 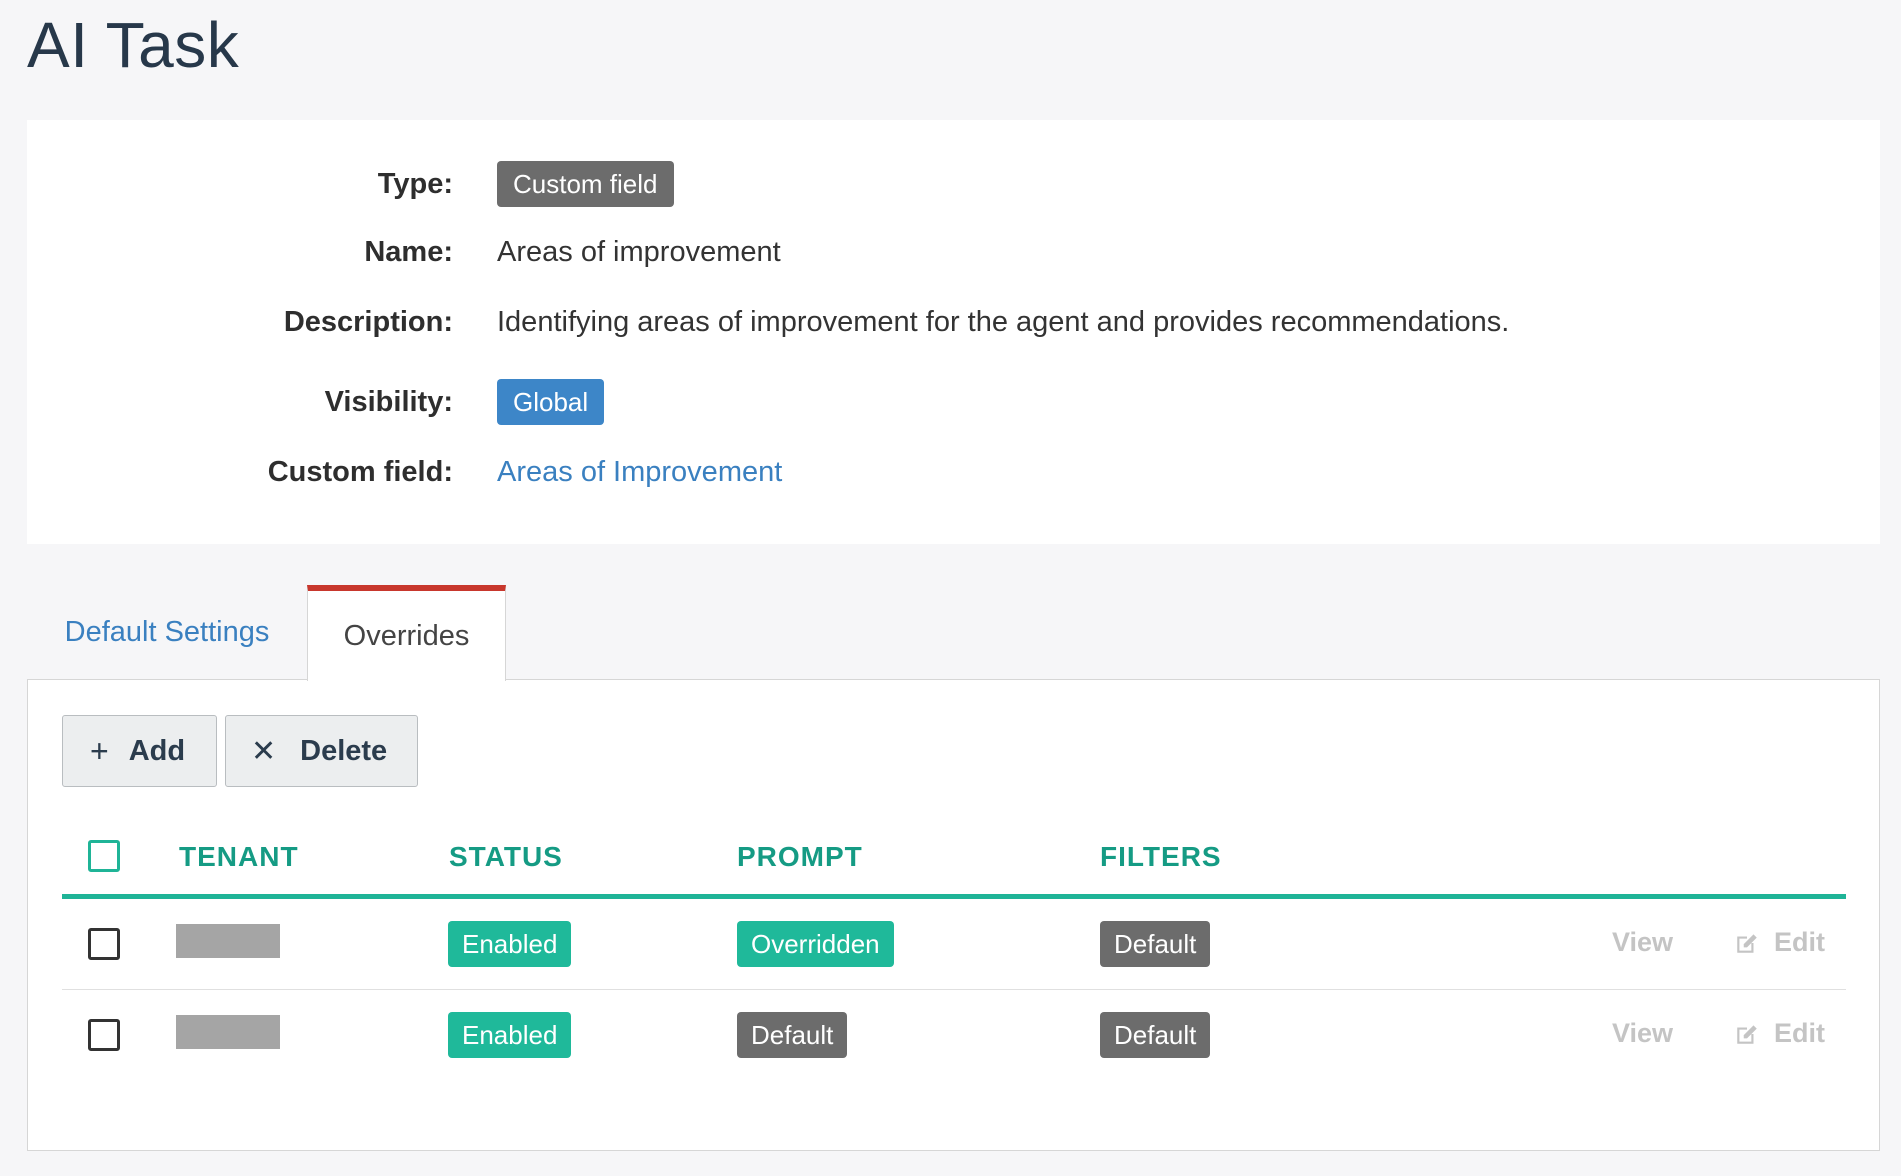 I want to click on tab-default-settings: Default Settings, so click(x=167, y=632).